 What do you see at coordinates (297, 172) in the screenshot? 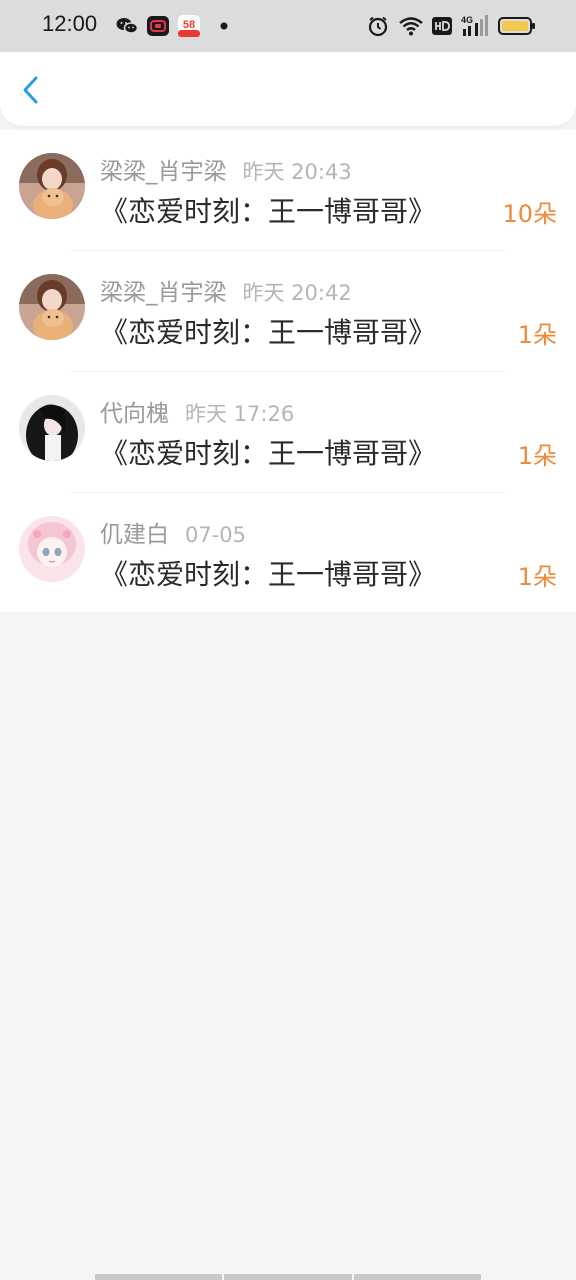
I see `send-time: 昨天 20:43` at bounding box center [297, 172].